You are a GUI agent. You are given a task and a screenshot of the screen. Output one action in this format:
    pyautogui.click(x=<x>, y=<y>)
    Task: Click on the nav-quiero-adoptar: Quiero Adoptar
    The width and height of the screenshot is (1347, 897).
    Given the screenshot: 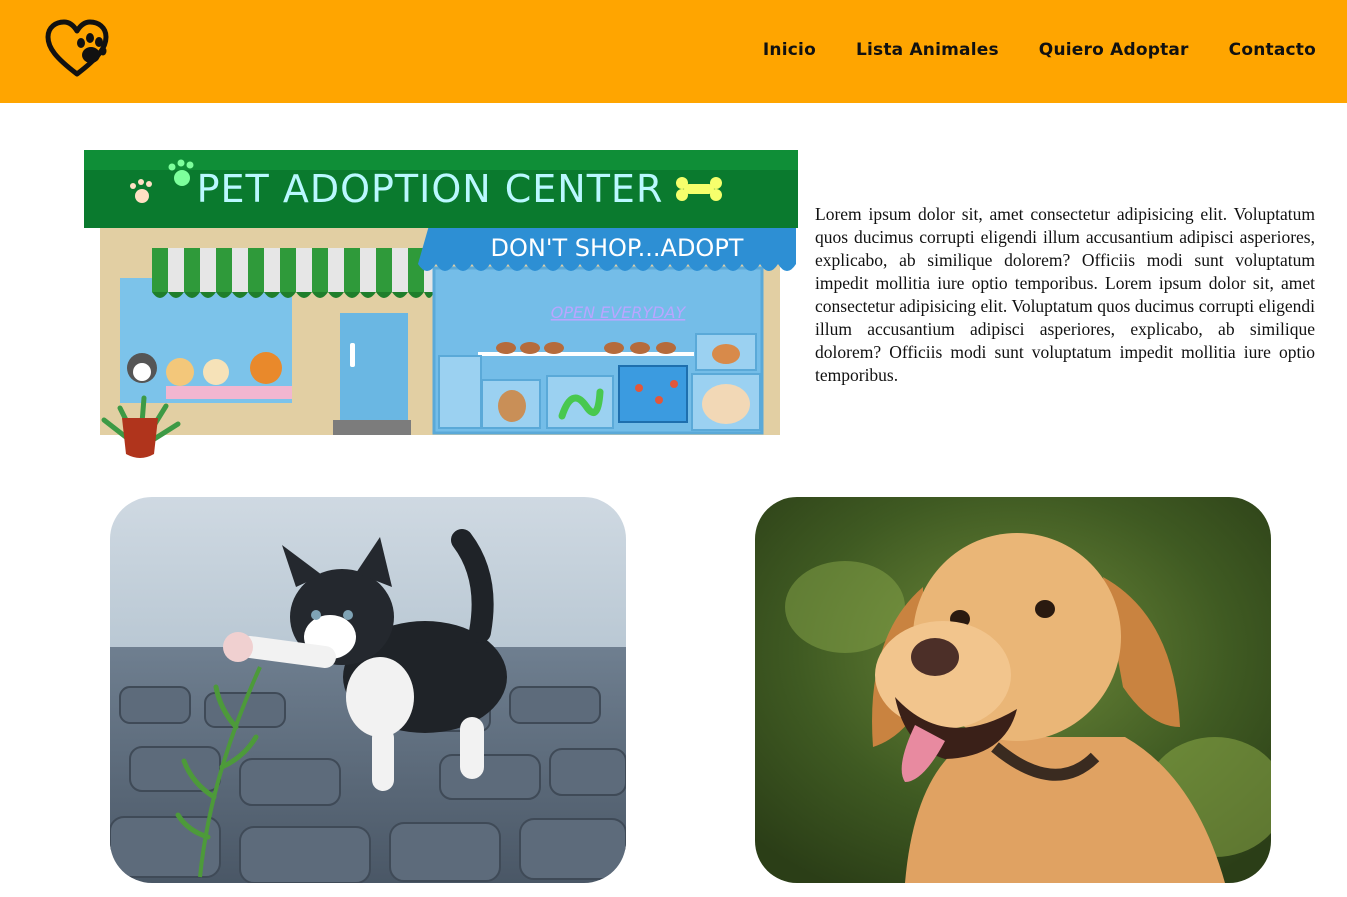 What is the action you would take?
    pyautogui.click(x=1114, y=50)
    